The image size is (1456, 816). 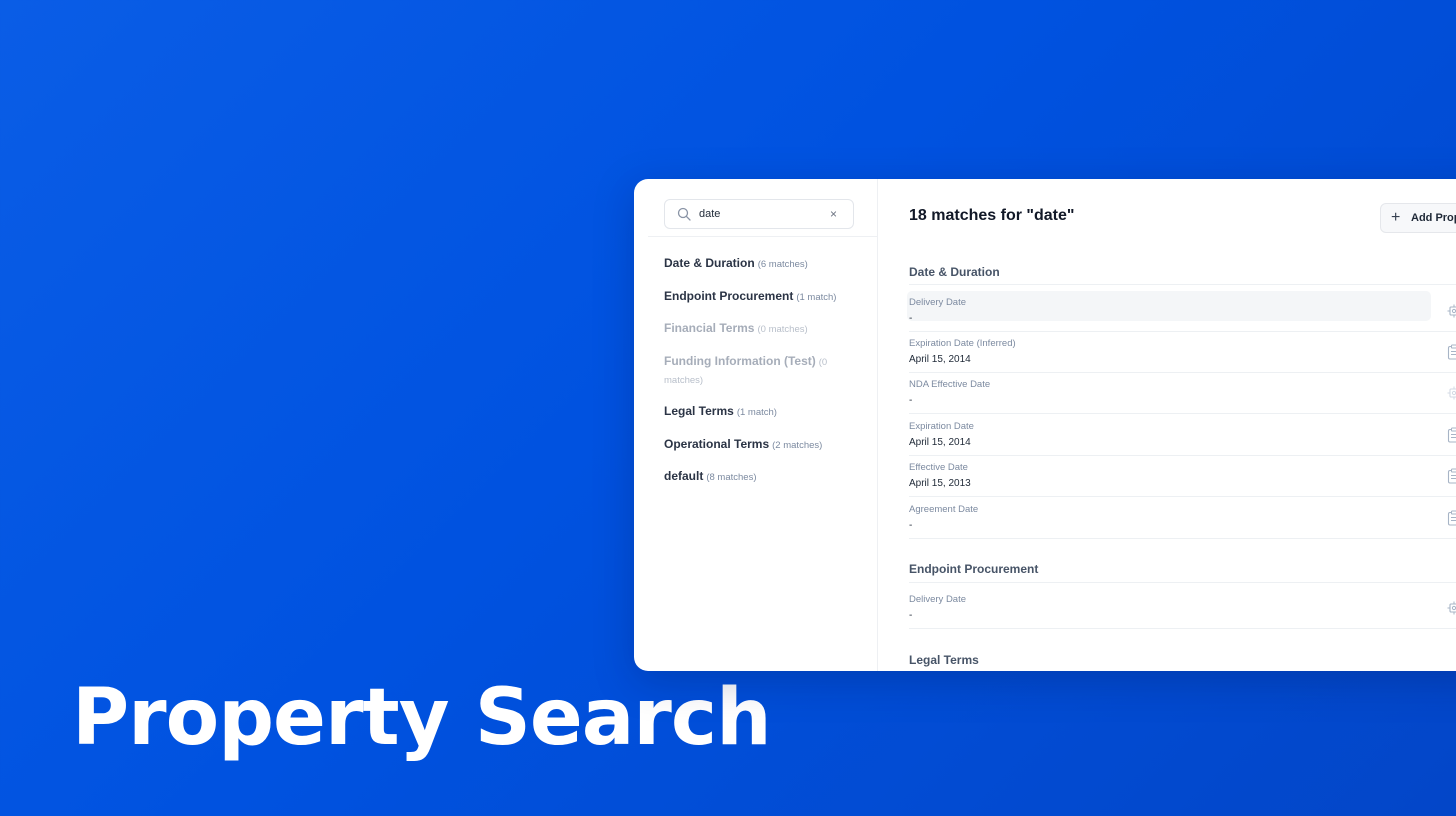 What do you see at coordinates (974, 569) in the screenshot?
I see `section-title: Endpoint Procurement` at bounding box center [974, 569].